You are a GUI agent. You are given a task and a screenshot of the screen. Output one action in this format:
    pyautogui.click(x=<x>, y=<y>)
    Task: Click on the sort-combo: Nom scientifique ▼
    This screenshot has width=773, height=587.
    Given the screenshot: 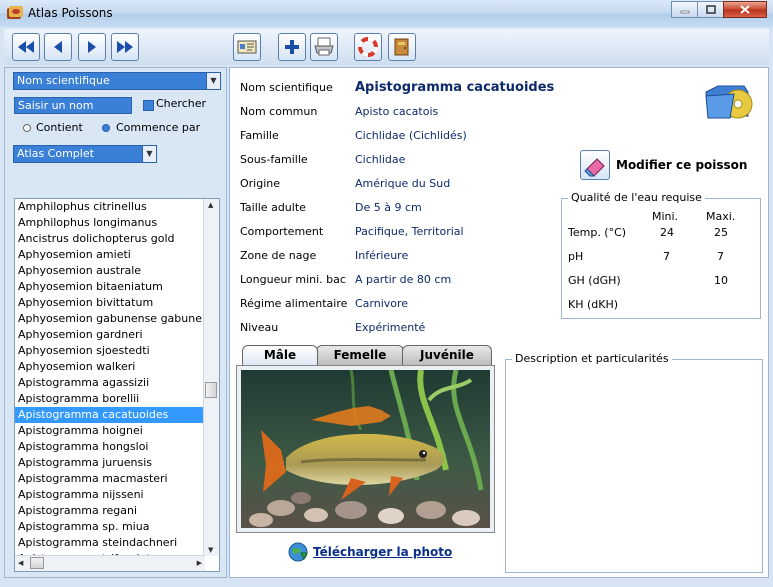 What is the action you would take?
    pyautogui.click(x=117, y=81)
    